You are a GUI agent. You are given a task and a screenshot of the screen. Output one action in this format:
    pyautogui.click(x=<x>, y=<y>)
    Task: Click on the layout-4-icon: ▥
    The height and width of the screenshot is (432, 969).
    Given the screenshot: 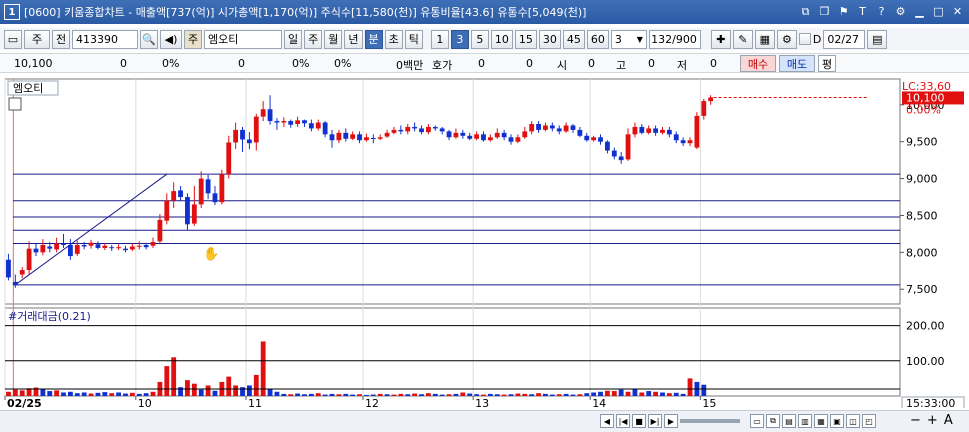 What is the action you would take?
    pyautogui.click(x=805, y=421)
    